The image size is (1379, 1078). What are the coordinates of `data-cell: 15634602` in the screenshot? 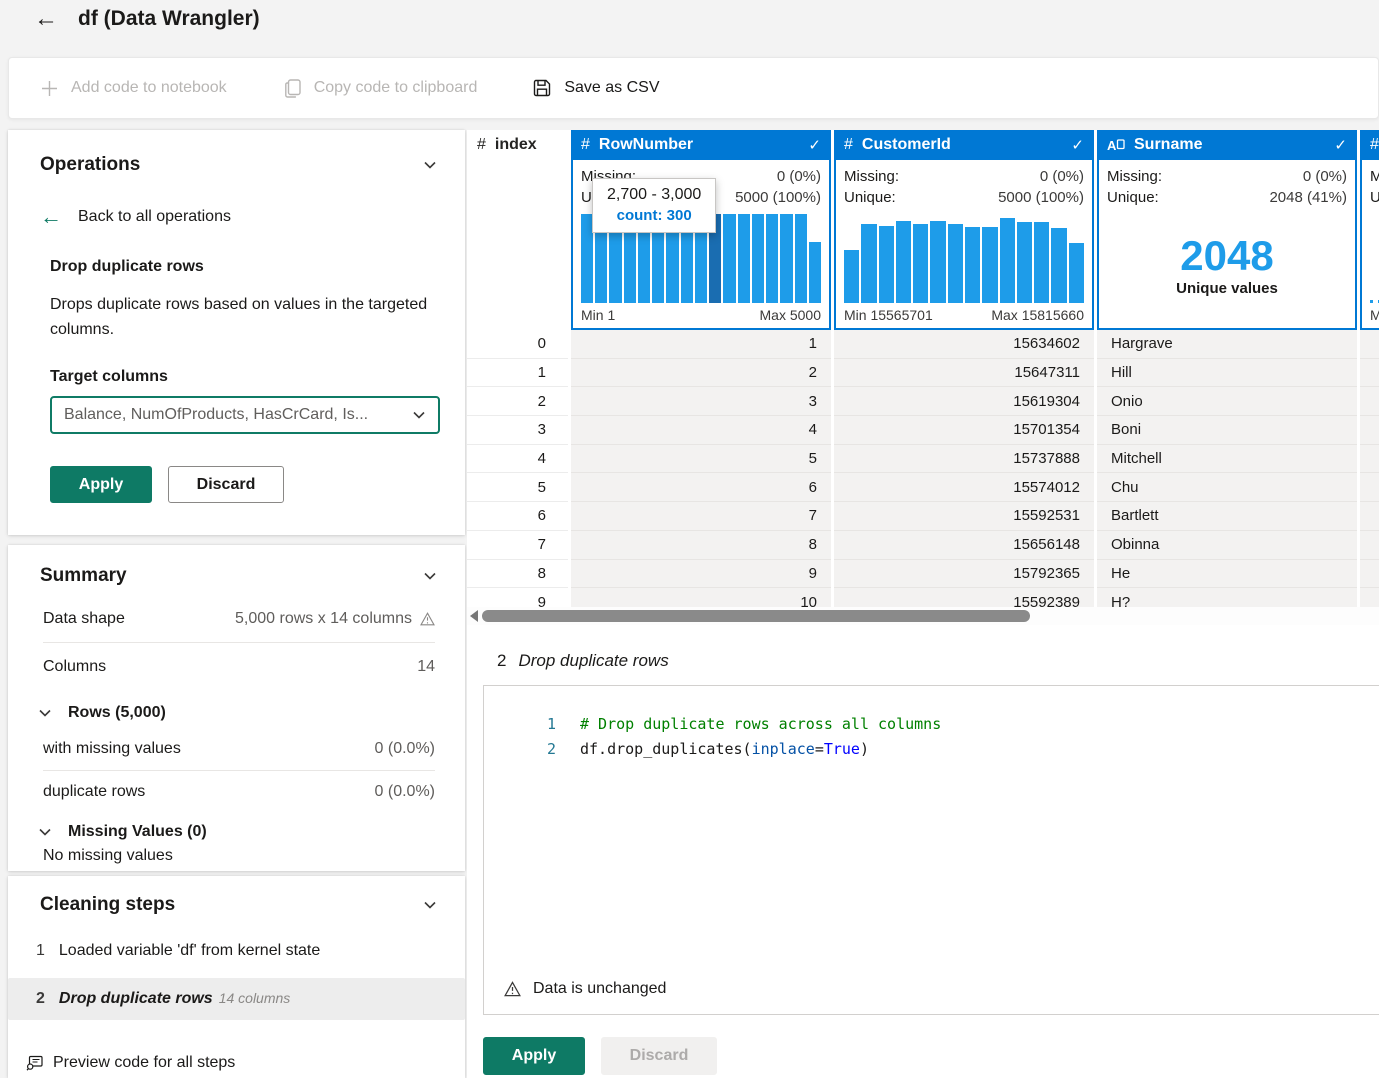 It's located at (964, 344).